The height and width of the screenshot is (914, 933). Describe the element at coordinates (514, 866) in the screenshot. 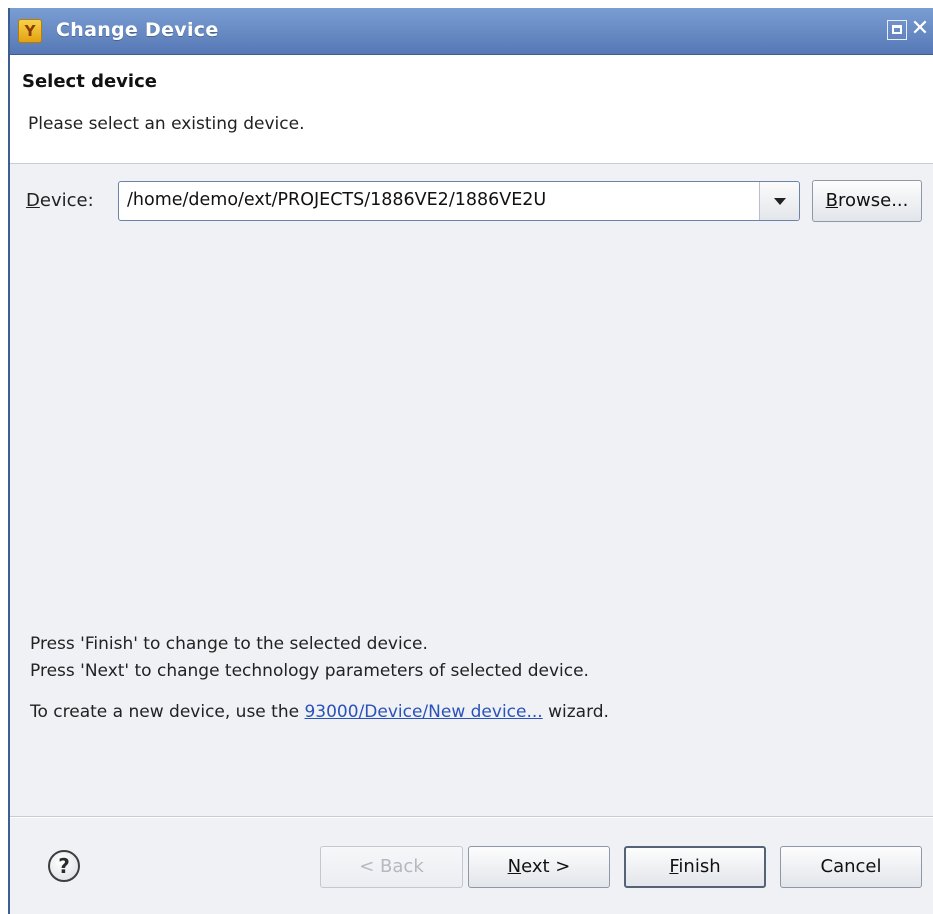

I see `next-mnemonic: N` at that location.